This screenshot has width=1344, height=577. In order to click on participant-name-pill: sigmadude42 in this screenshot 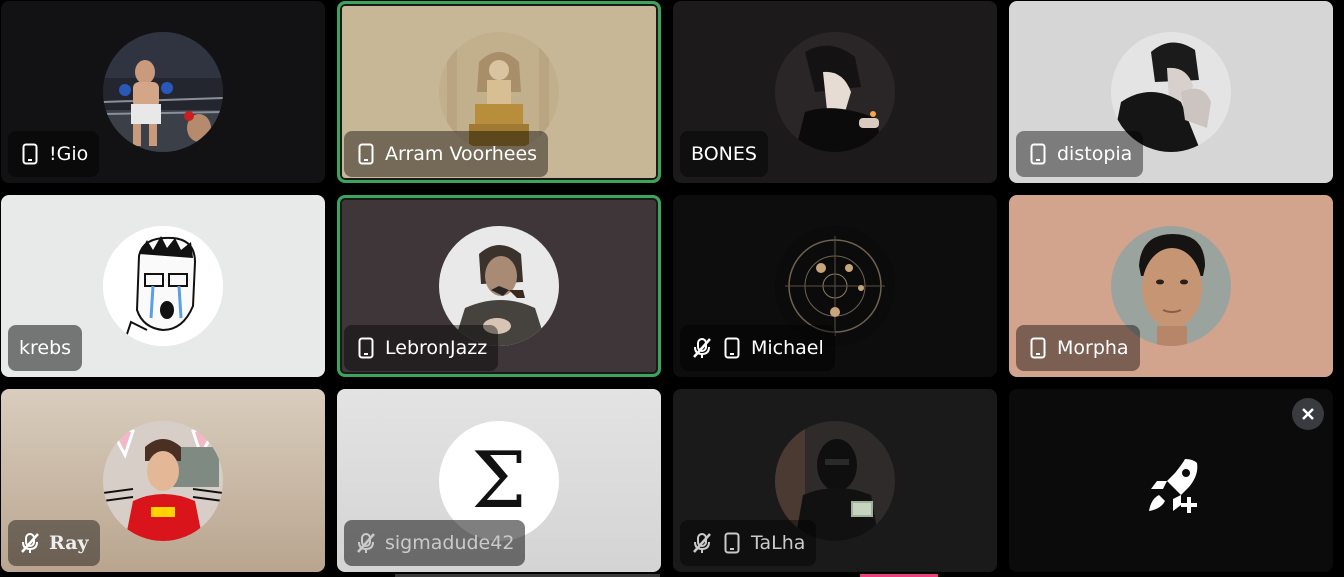, I will do `click(435, 543)`.